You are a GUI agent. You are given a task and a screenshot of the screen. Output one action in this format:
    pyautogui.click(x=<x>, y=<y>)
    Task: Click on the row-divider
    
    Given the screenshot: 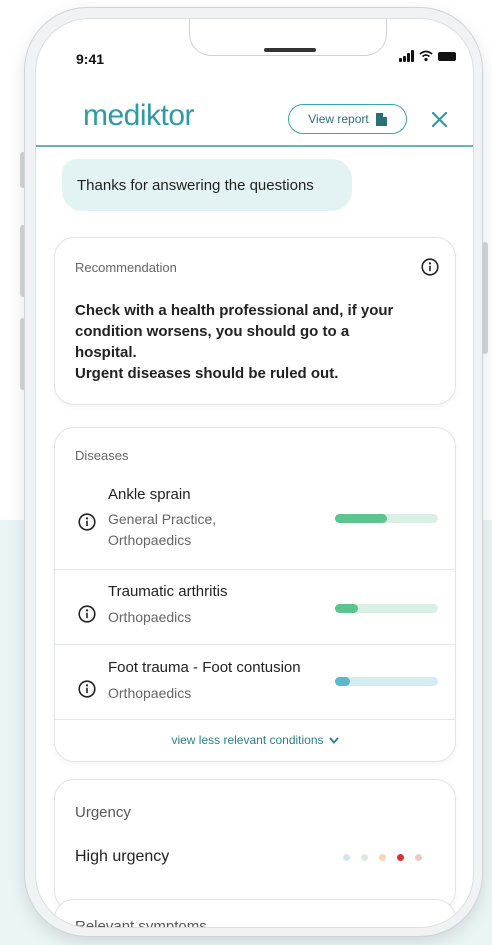 What is the action you would take?
    pyautogui.click(x=255, y=719)
    